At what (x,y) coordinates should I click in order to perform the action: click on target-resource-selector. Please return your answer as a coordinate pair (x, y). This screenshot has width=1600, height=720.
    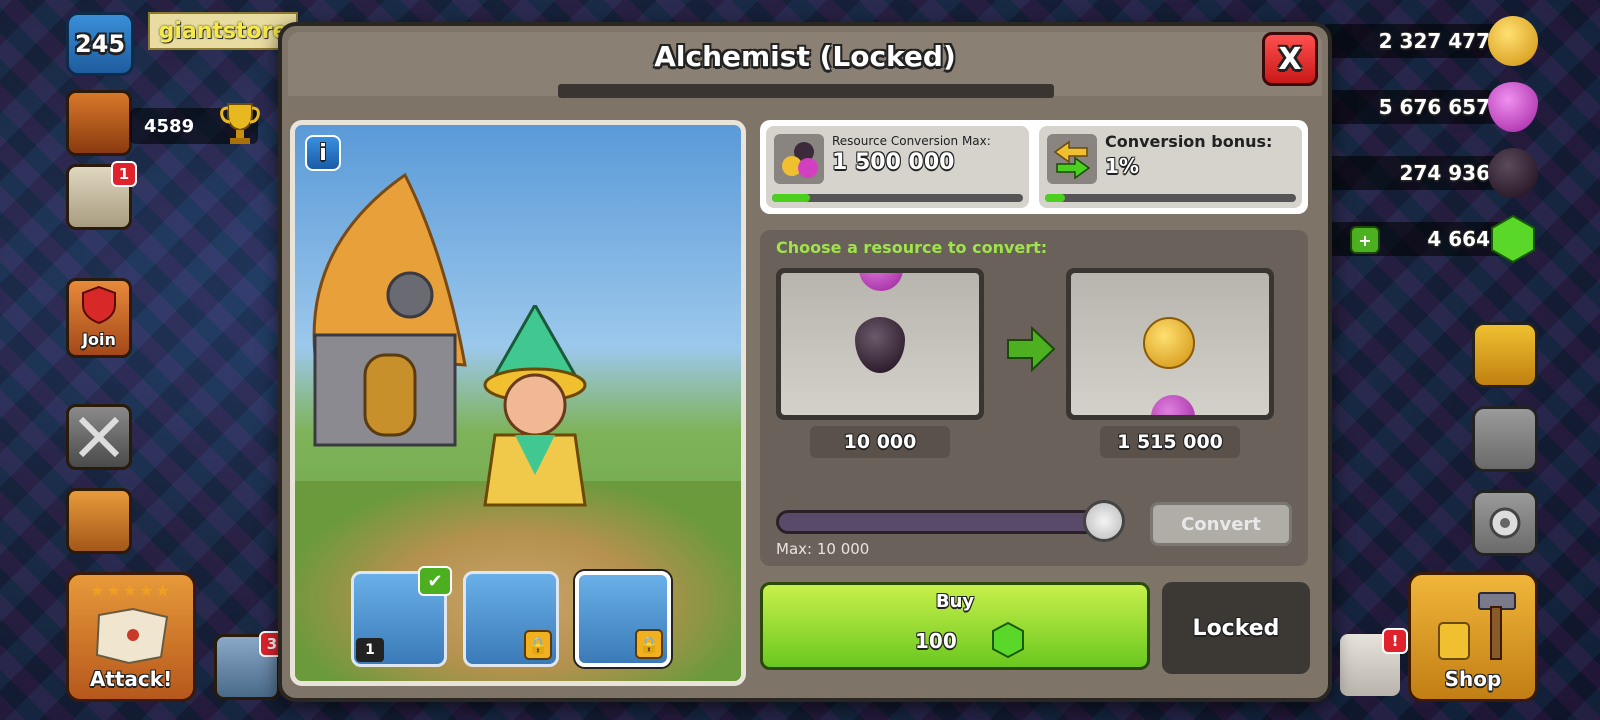
    Looking at the image, I should click on (1170, 344).